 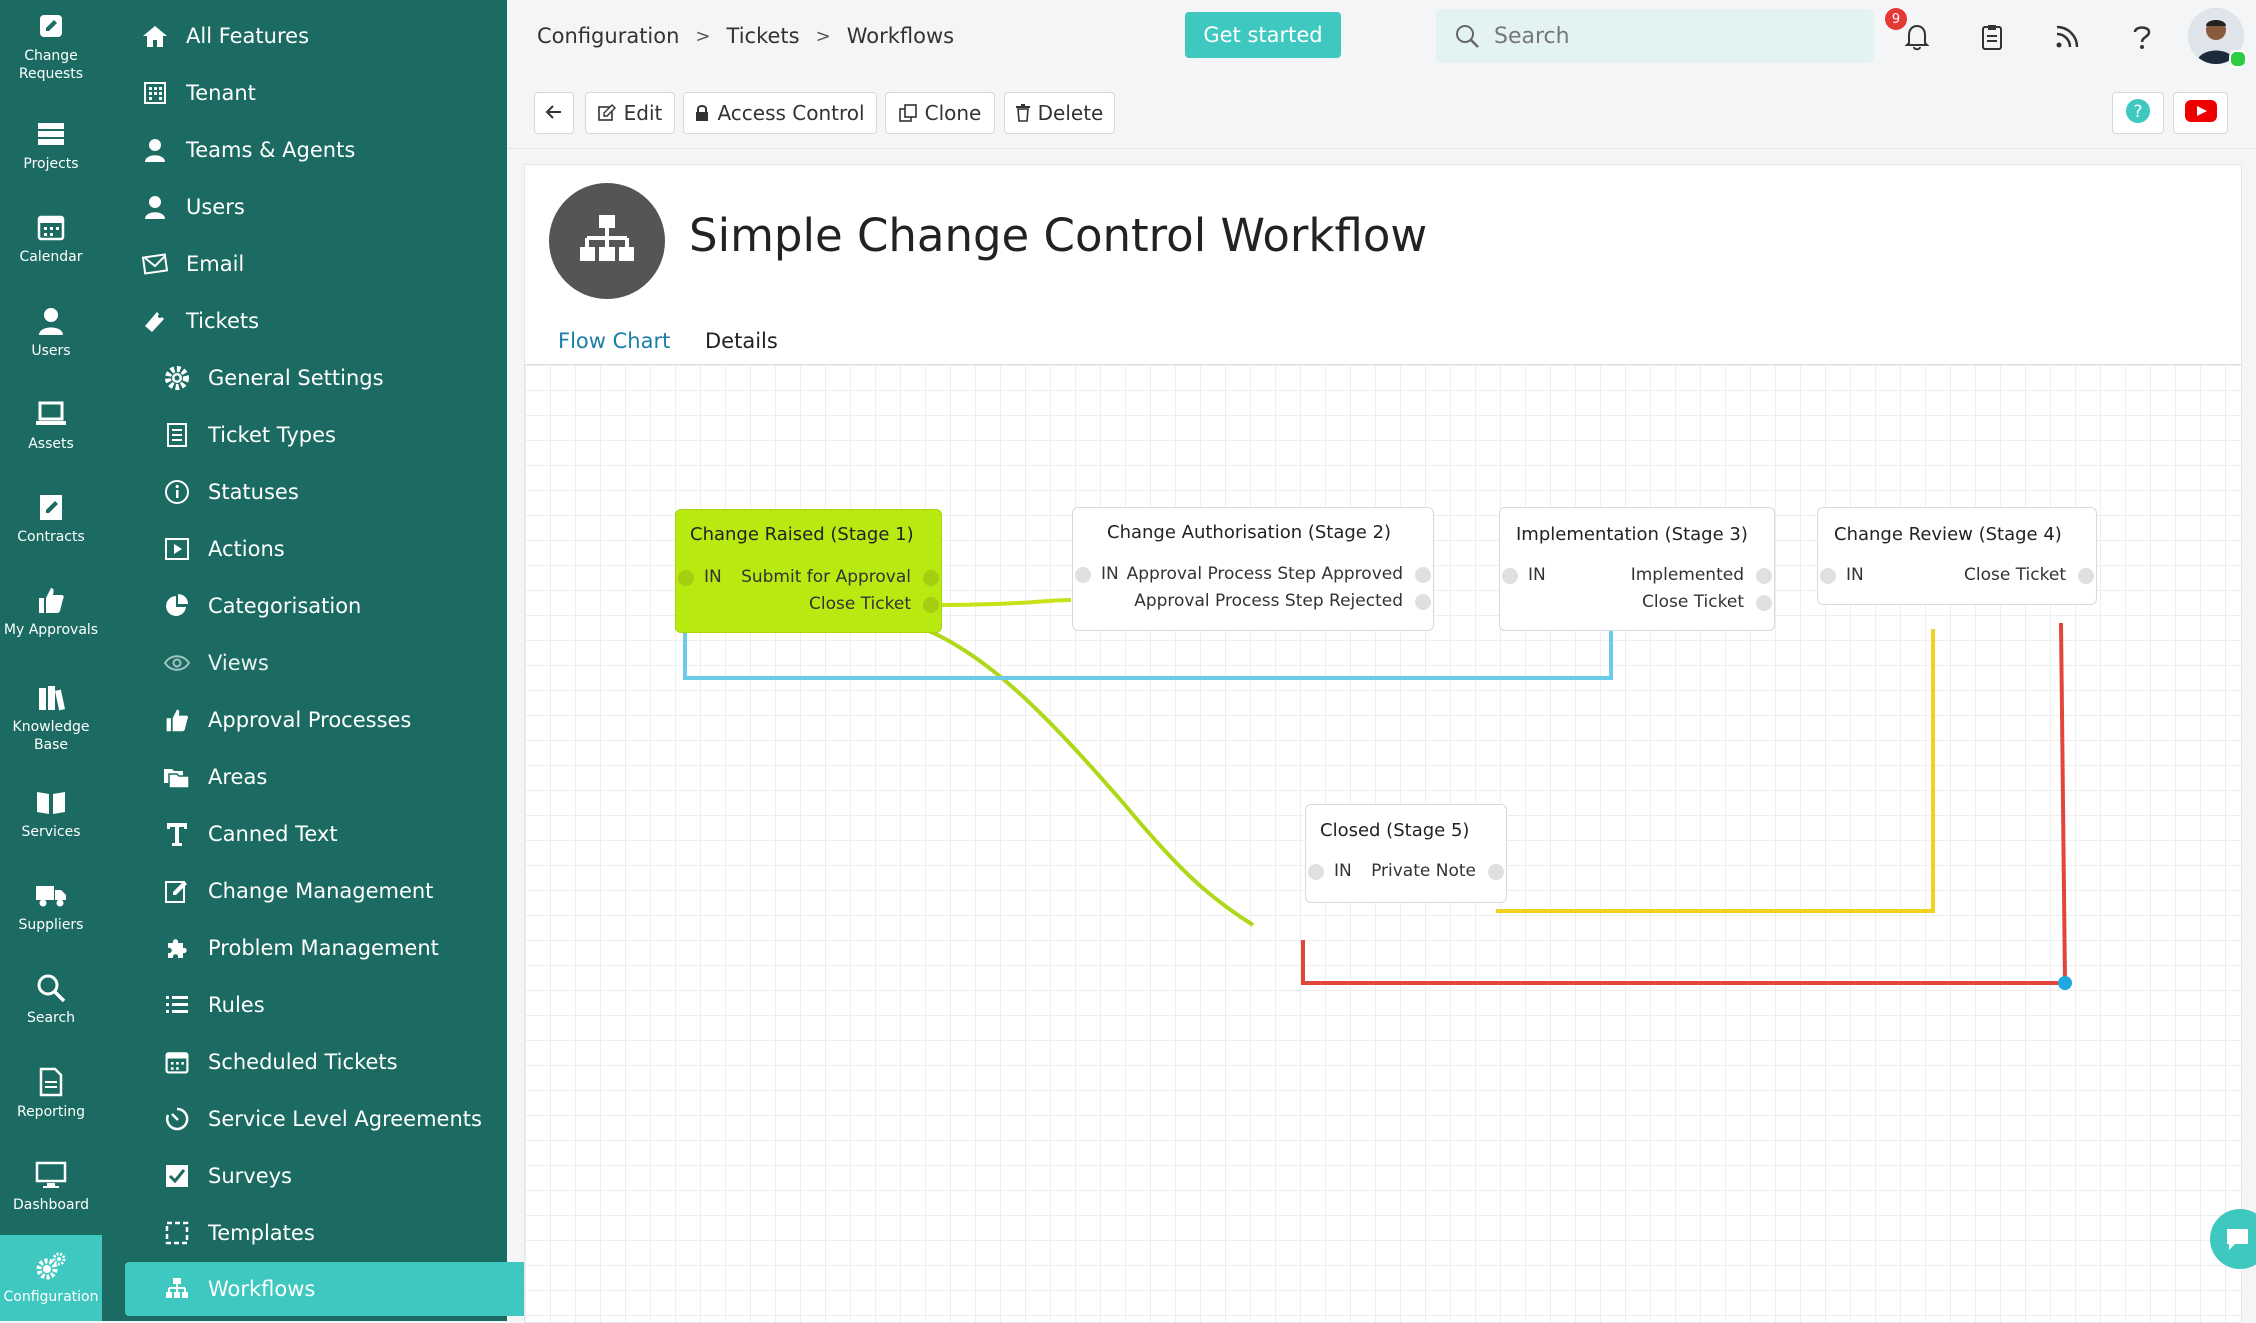 What do you see at coordinates (51, 46) in the screenshot?
I see `rail-item-change-requests: Change Requests` at bounding box center [51, 46].